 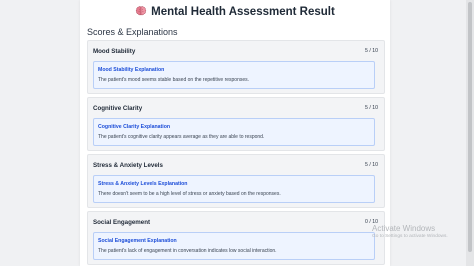 What do you see at coordinates (404, 228) in the screenshot?
I see `watermark-title: Activate Windows` at bounding box center [404, 228].